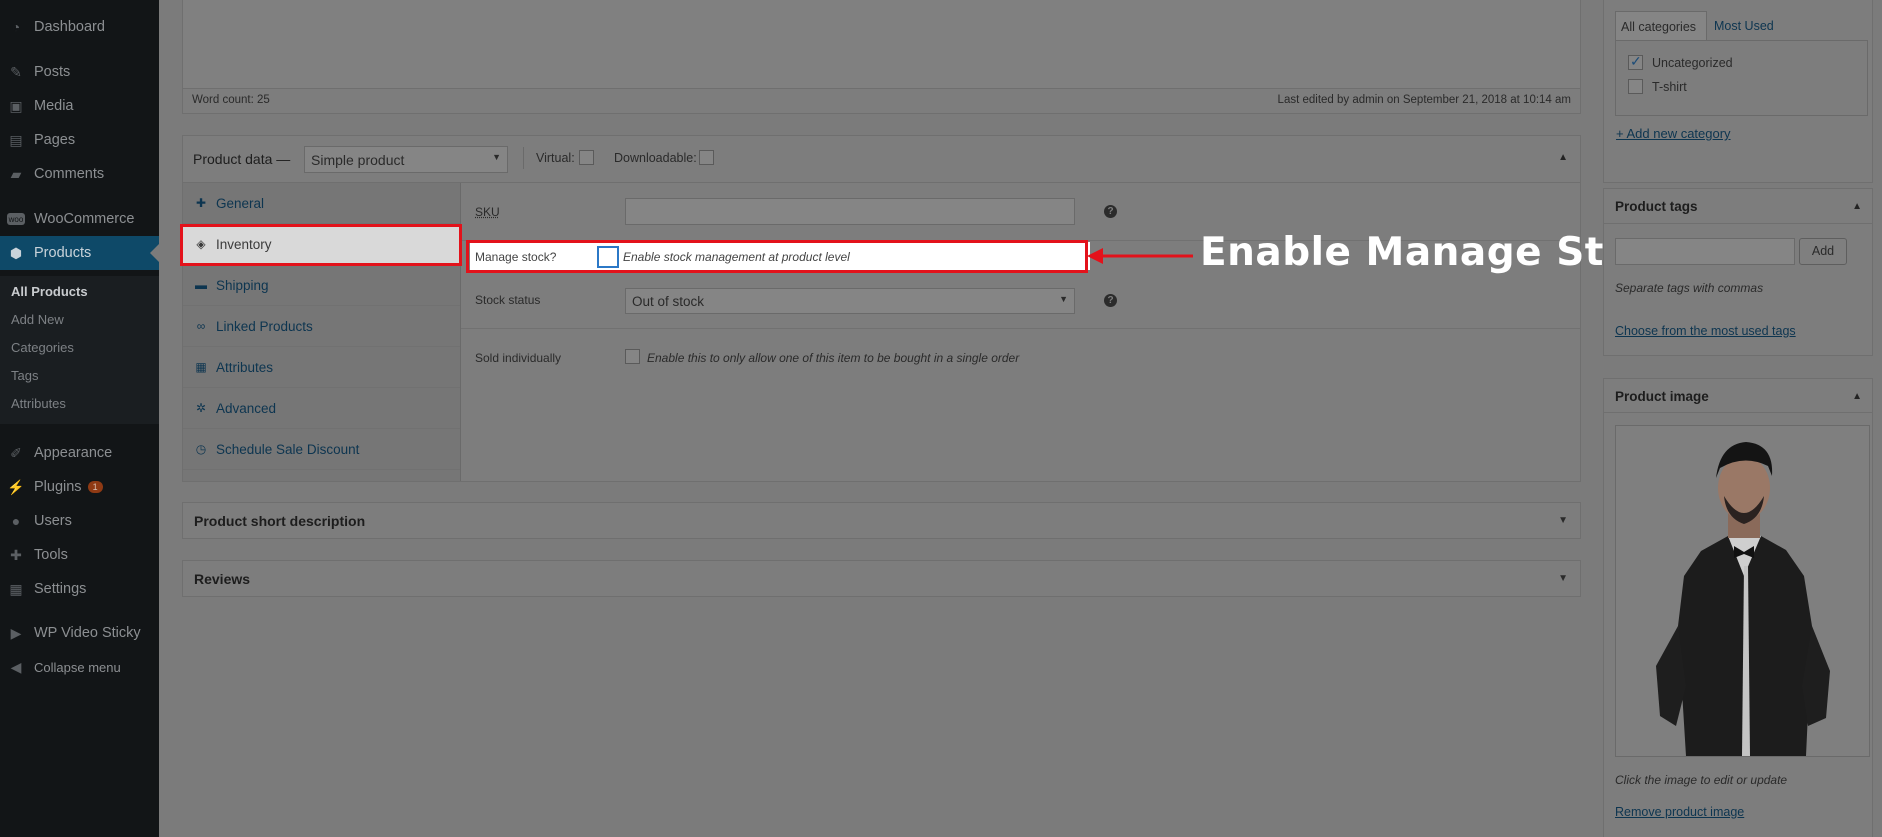  What do you see at coordinates (79, 589) in the screenshot?
I see `menu-settings: ▦ Settings` at bounding box center [79, 589].